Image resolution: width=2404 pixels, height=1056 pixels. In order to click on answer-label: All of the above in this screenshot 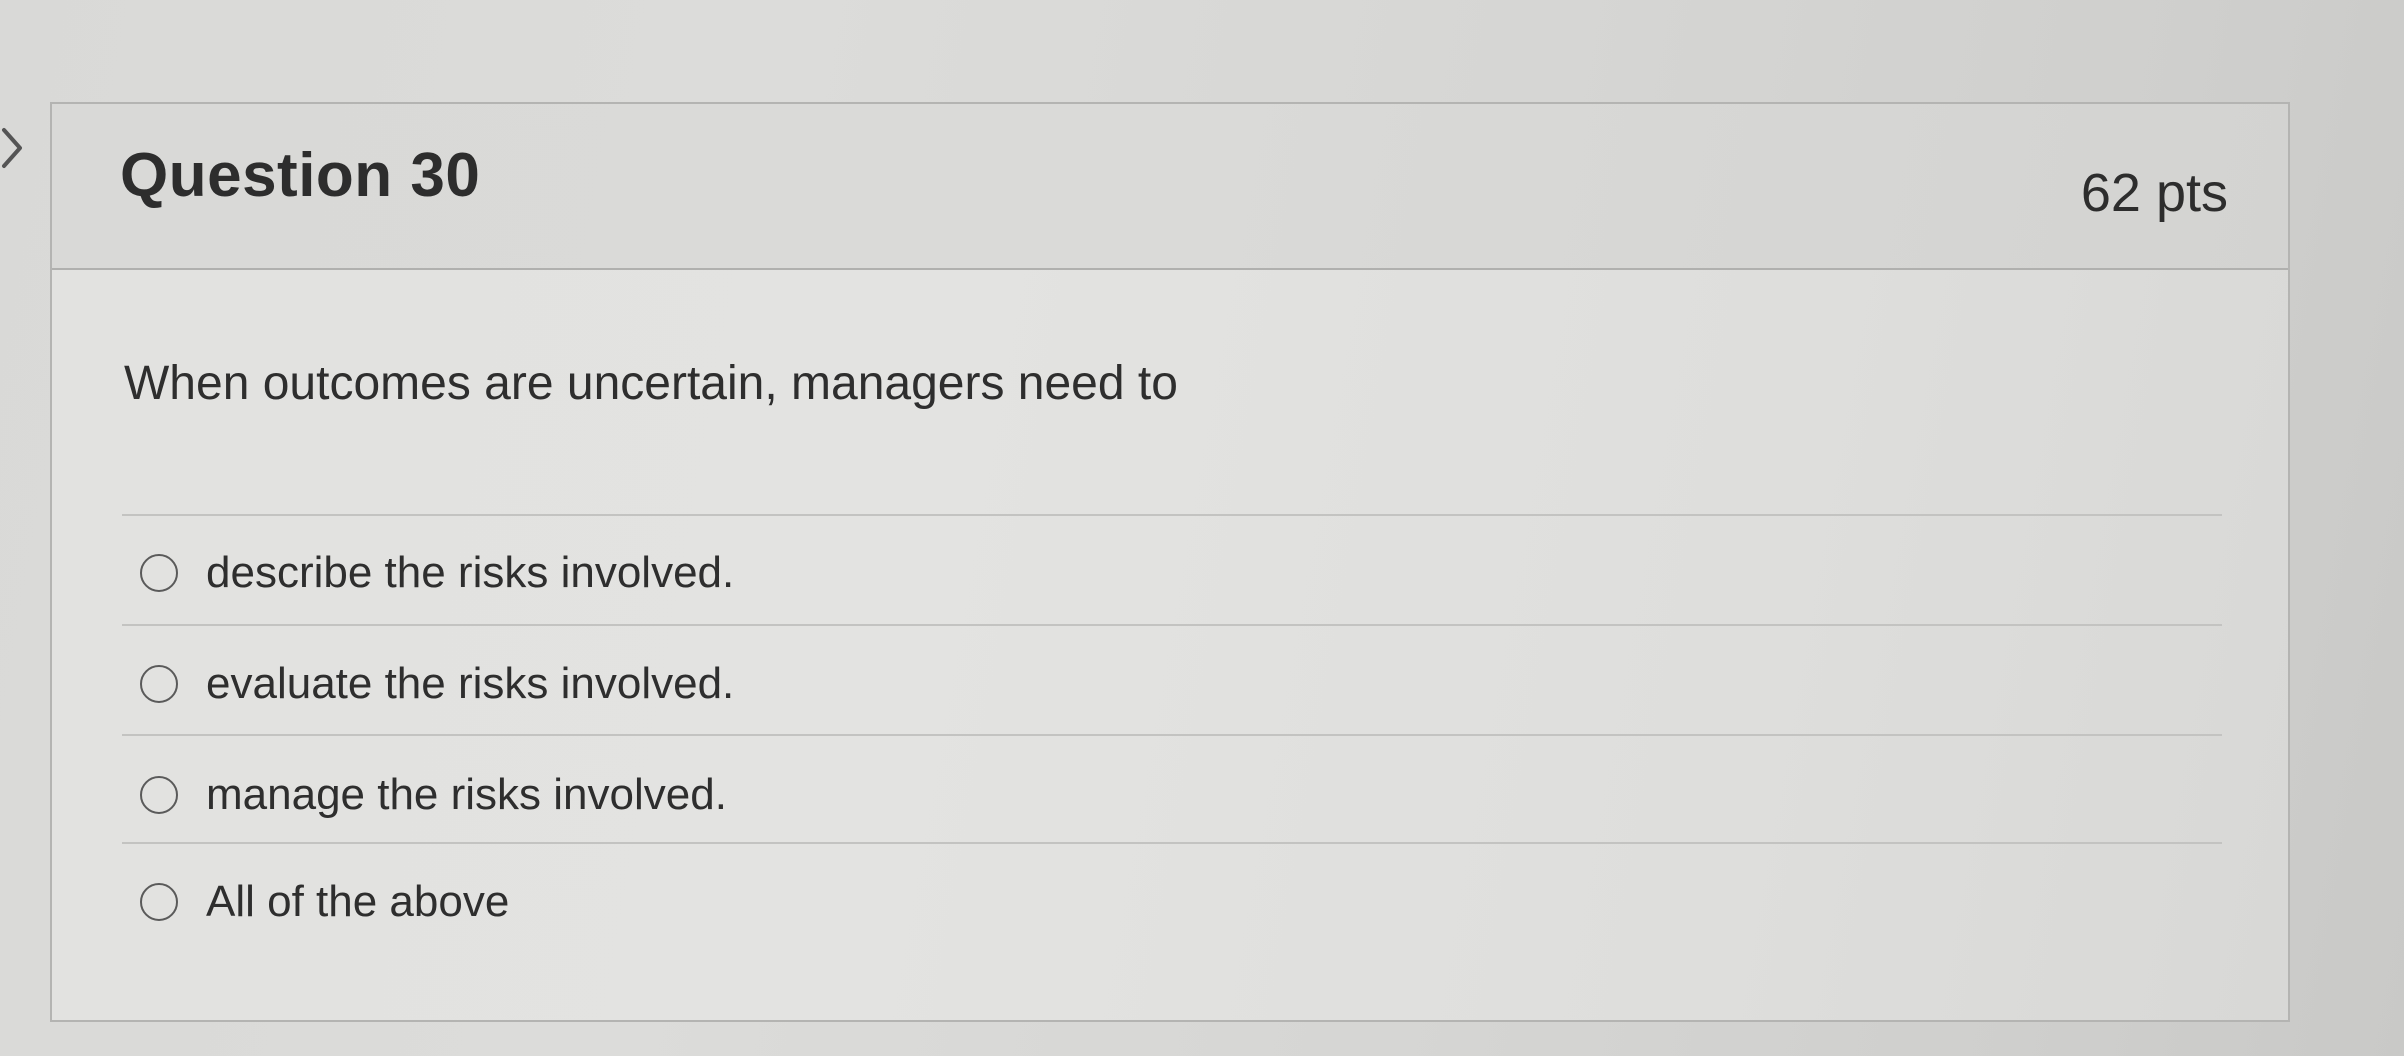, I will do `click(358, 901)`.